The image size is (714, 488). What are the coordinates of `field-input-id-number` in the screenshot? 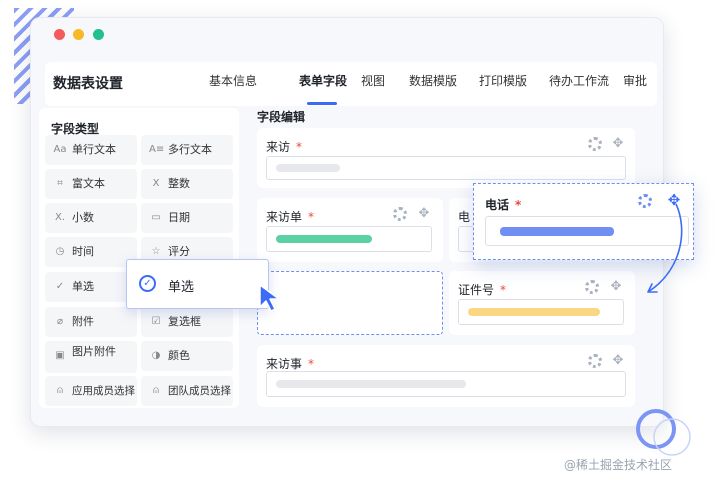 It's located at (541, 312).